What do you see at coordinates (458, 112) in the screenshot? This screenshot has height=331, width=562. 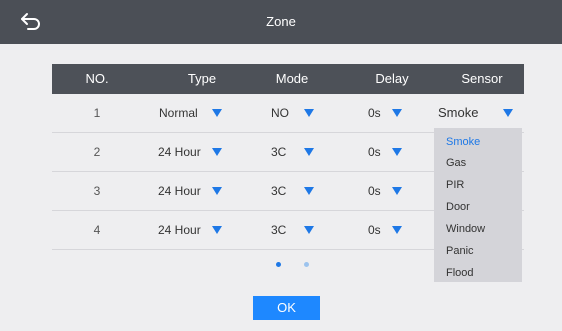 I see `sensor-value: Smoke` at bounding box center [458, 112].